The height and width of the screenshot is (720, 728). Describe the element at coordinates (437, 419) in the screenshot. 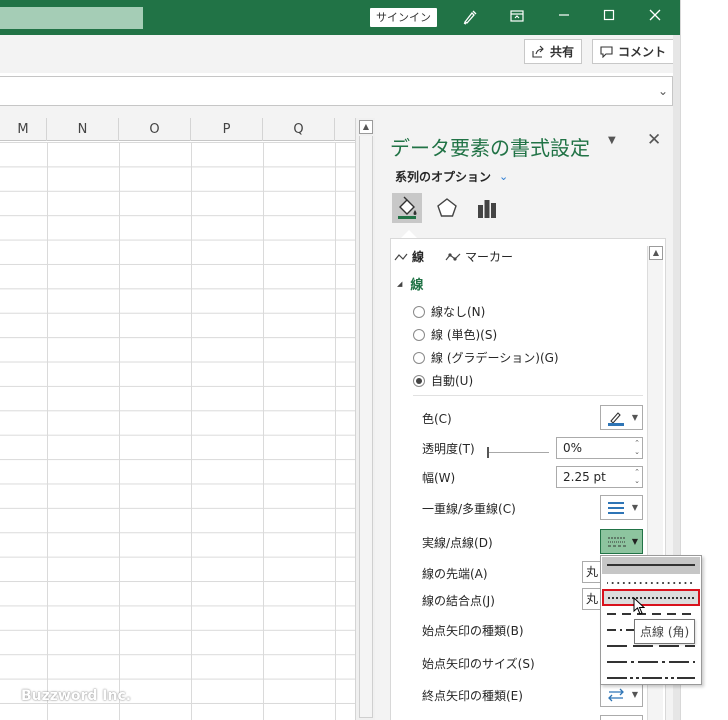

I see `color-label: 色(C)` at that location.